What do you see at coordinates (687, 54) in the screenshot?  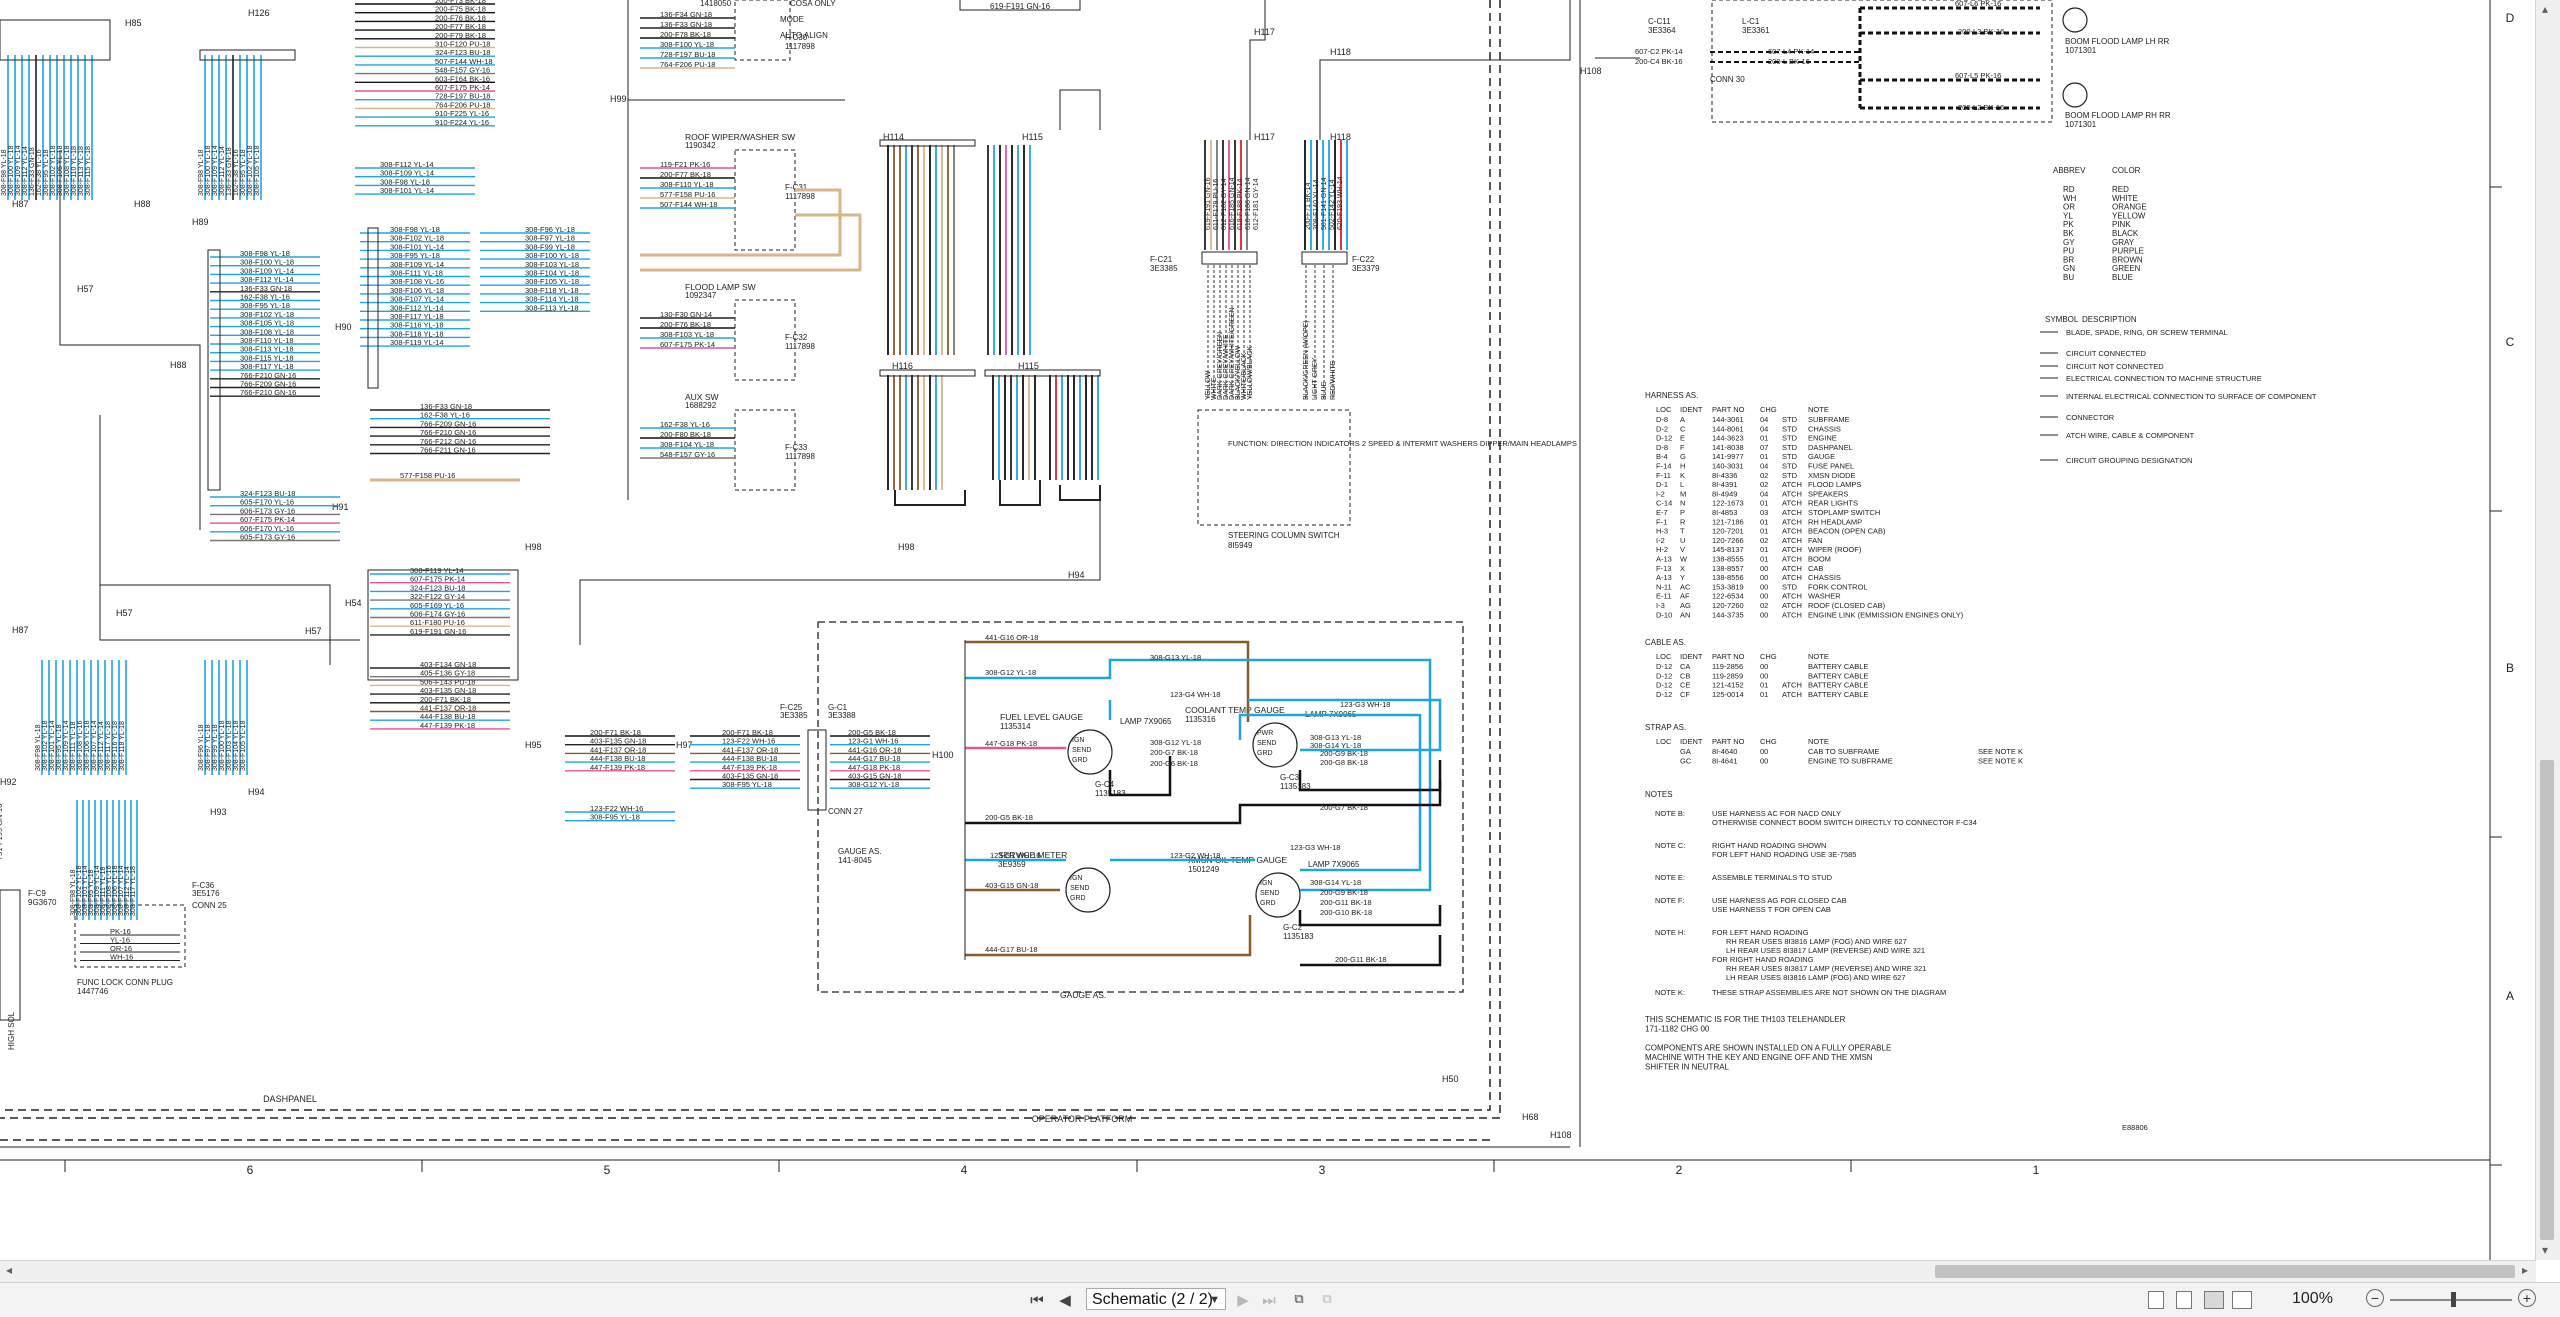 I see `wire-label: 728-F197 BU-18` at bounding box center [687, 54].